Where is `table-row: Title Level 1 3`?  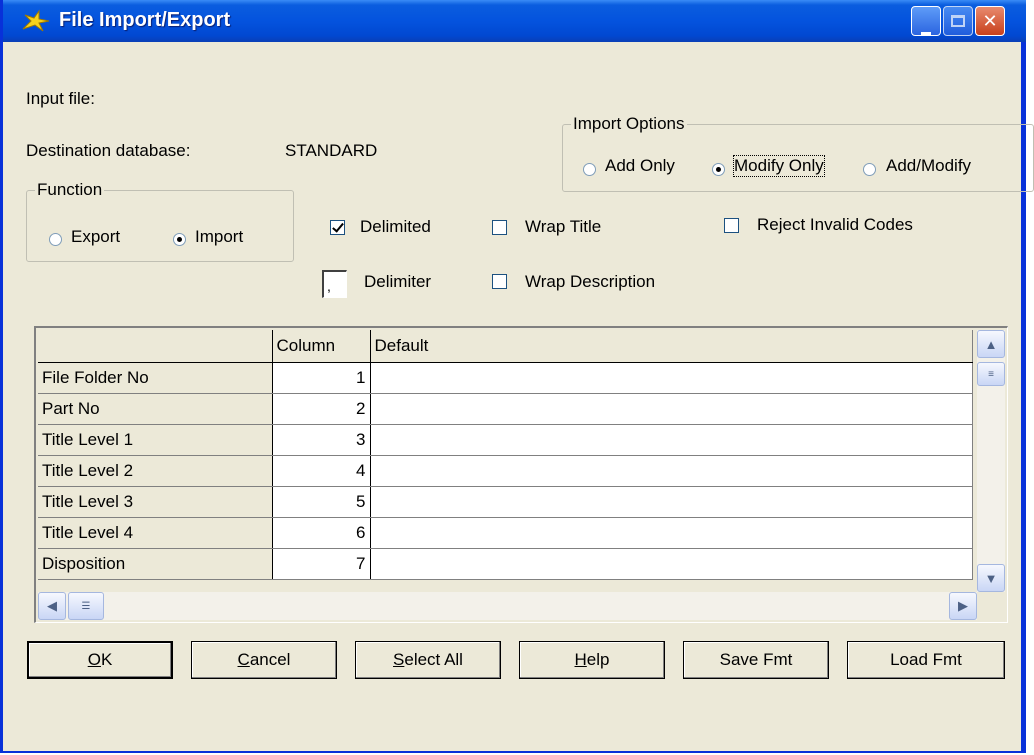 table-row: Title Level 1 3 is located at coordinates (505, 440).